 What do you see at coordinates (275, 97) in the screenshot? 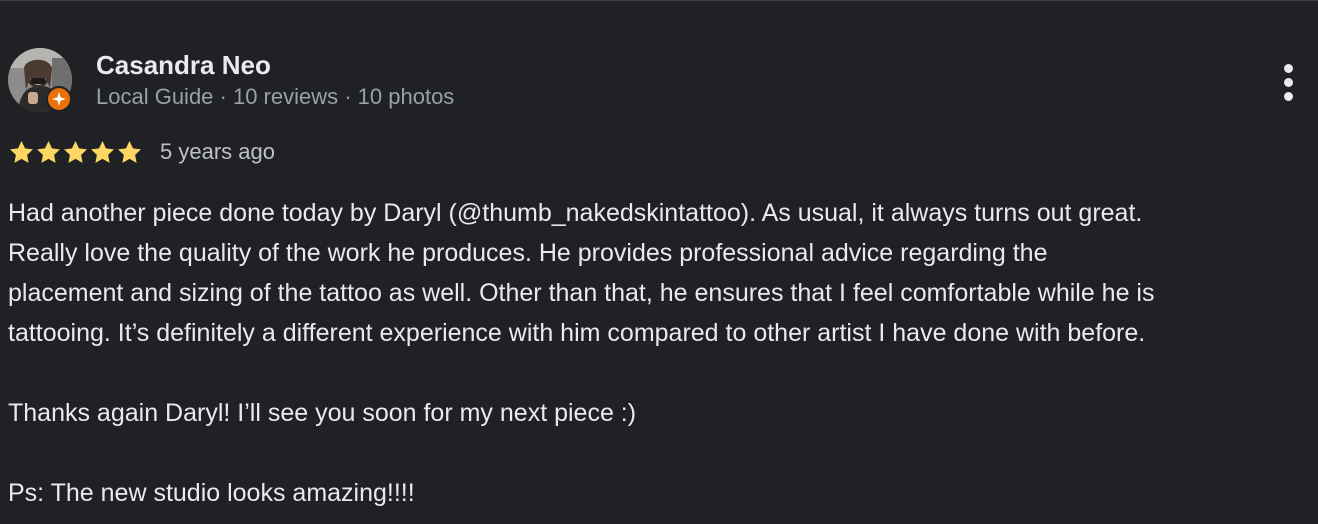
I see `reviewer-meta: Local Guide · 10 reviews · 10 photos` at bounding box center [275, 97].